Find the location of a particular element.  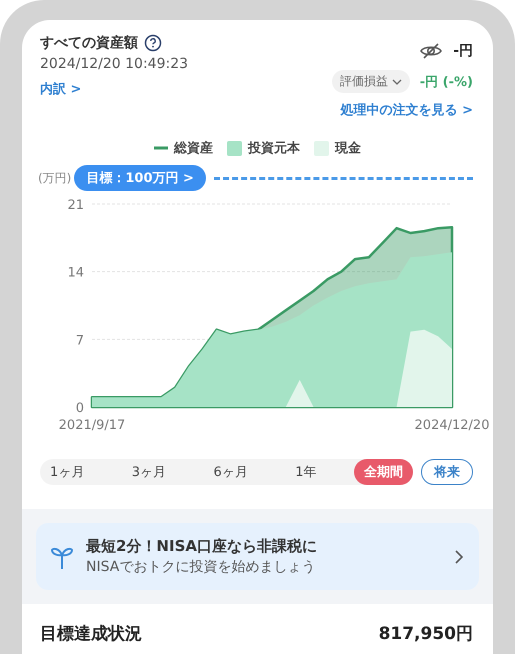

period-tab: 1年 is located at coordinates (306, 472).